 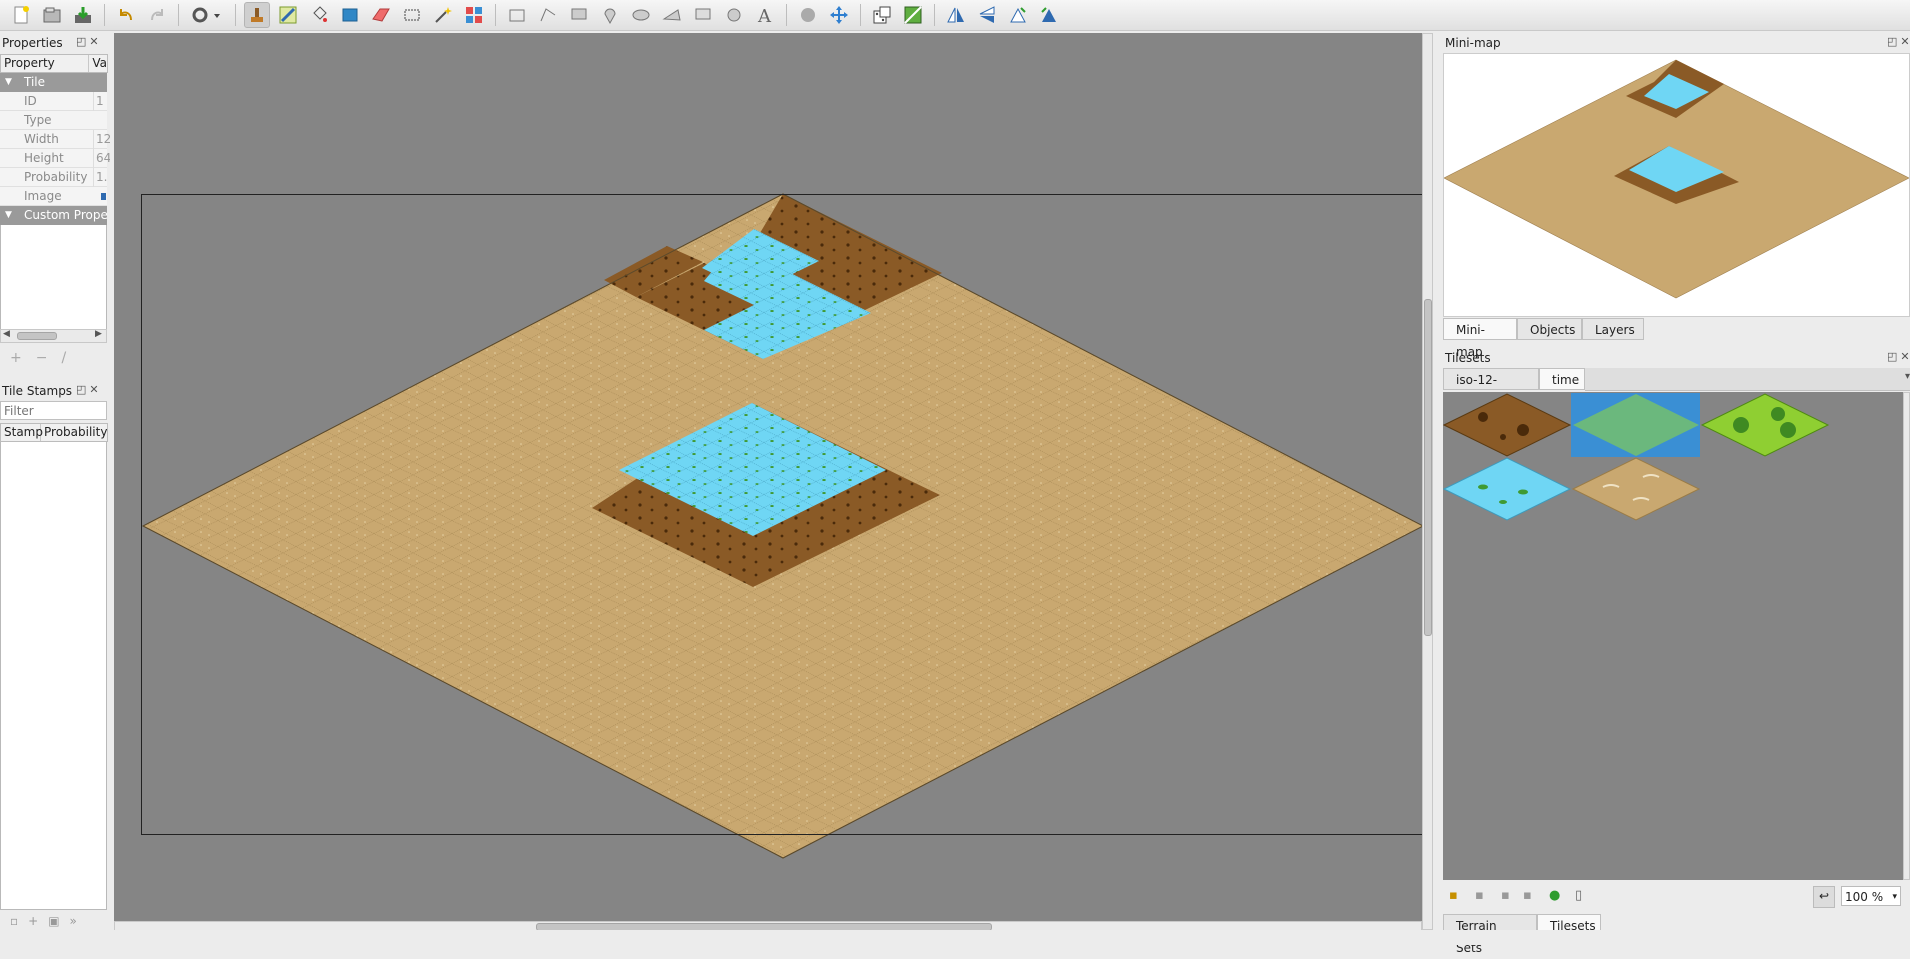 I want to click on scroll-right-icon: ▶, so click(x=98, y=334).